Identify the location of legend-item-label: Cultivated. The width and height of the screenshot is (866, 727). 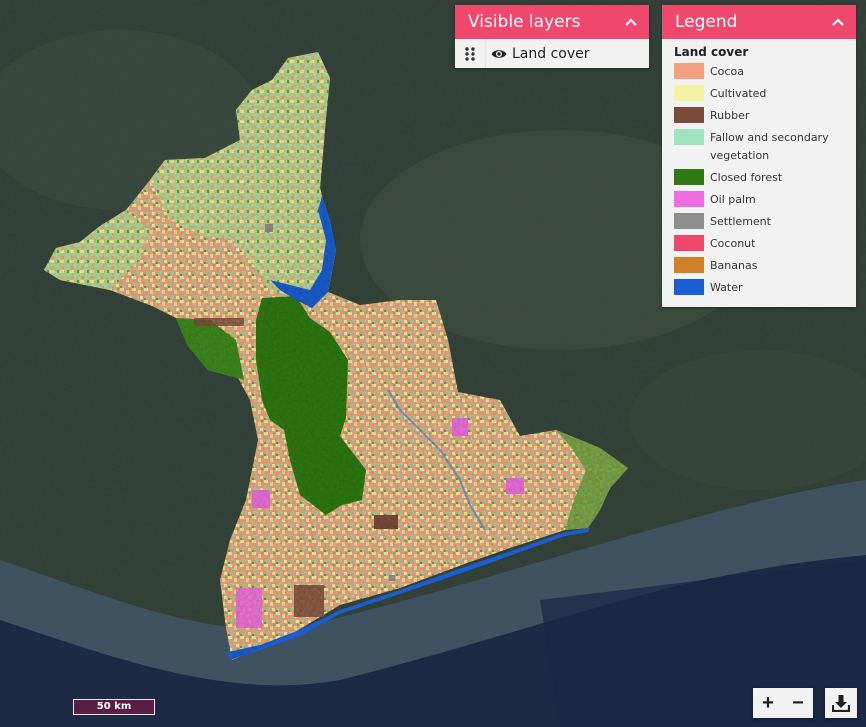
(738, 93).